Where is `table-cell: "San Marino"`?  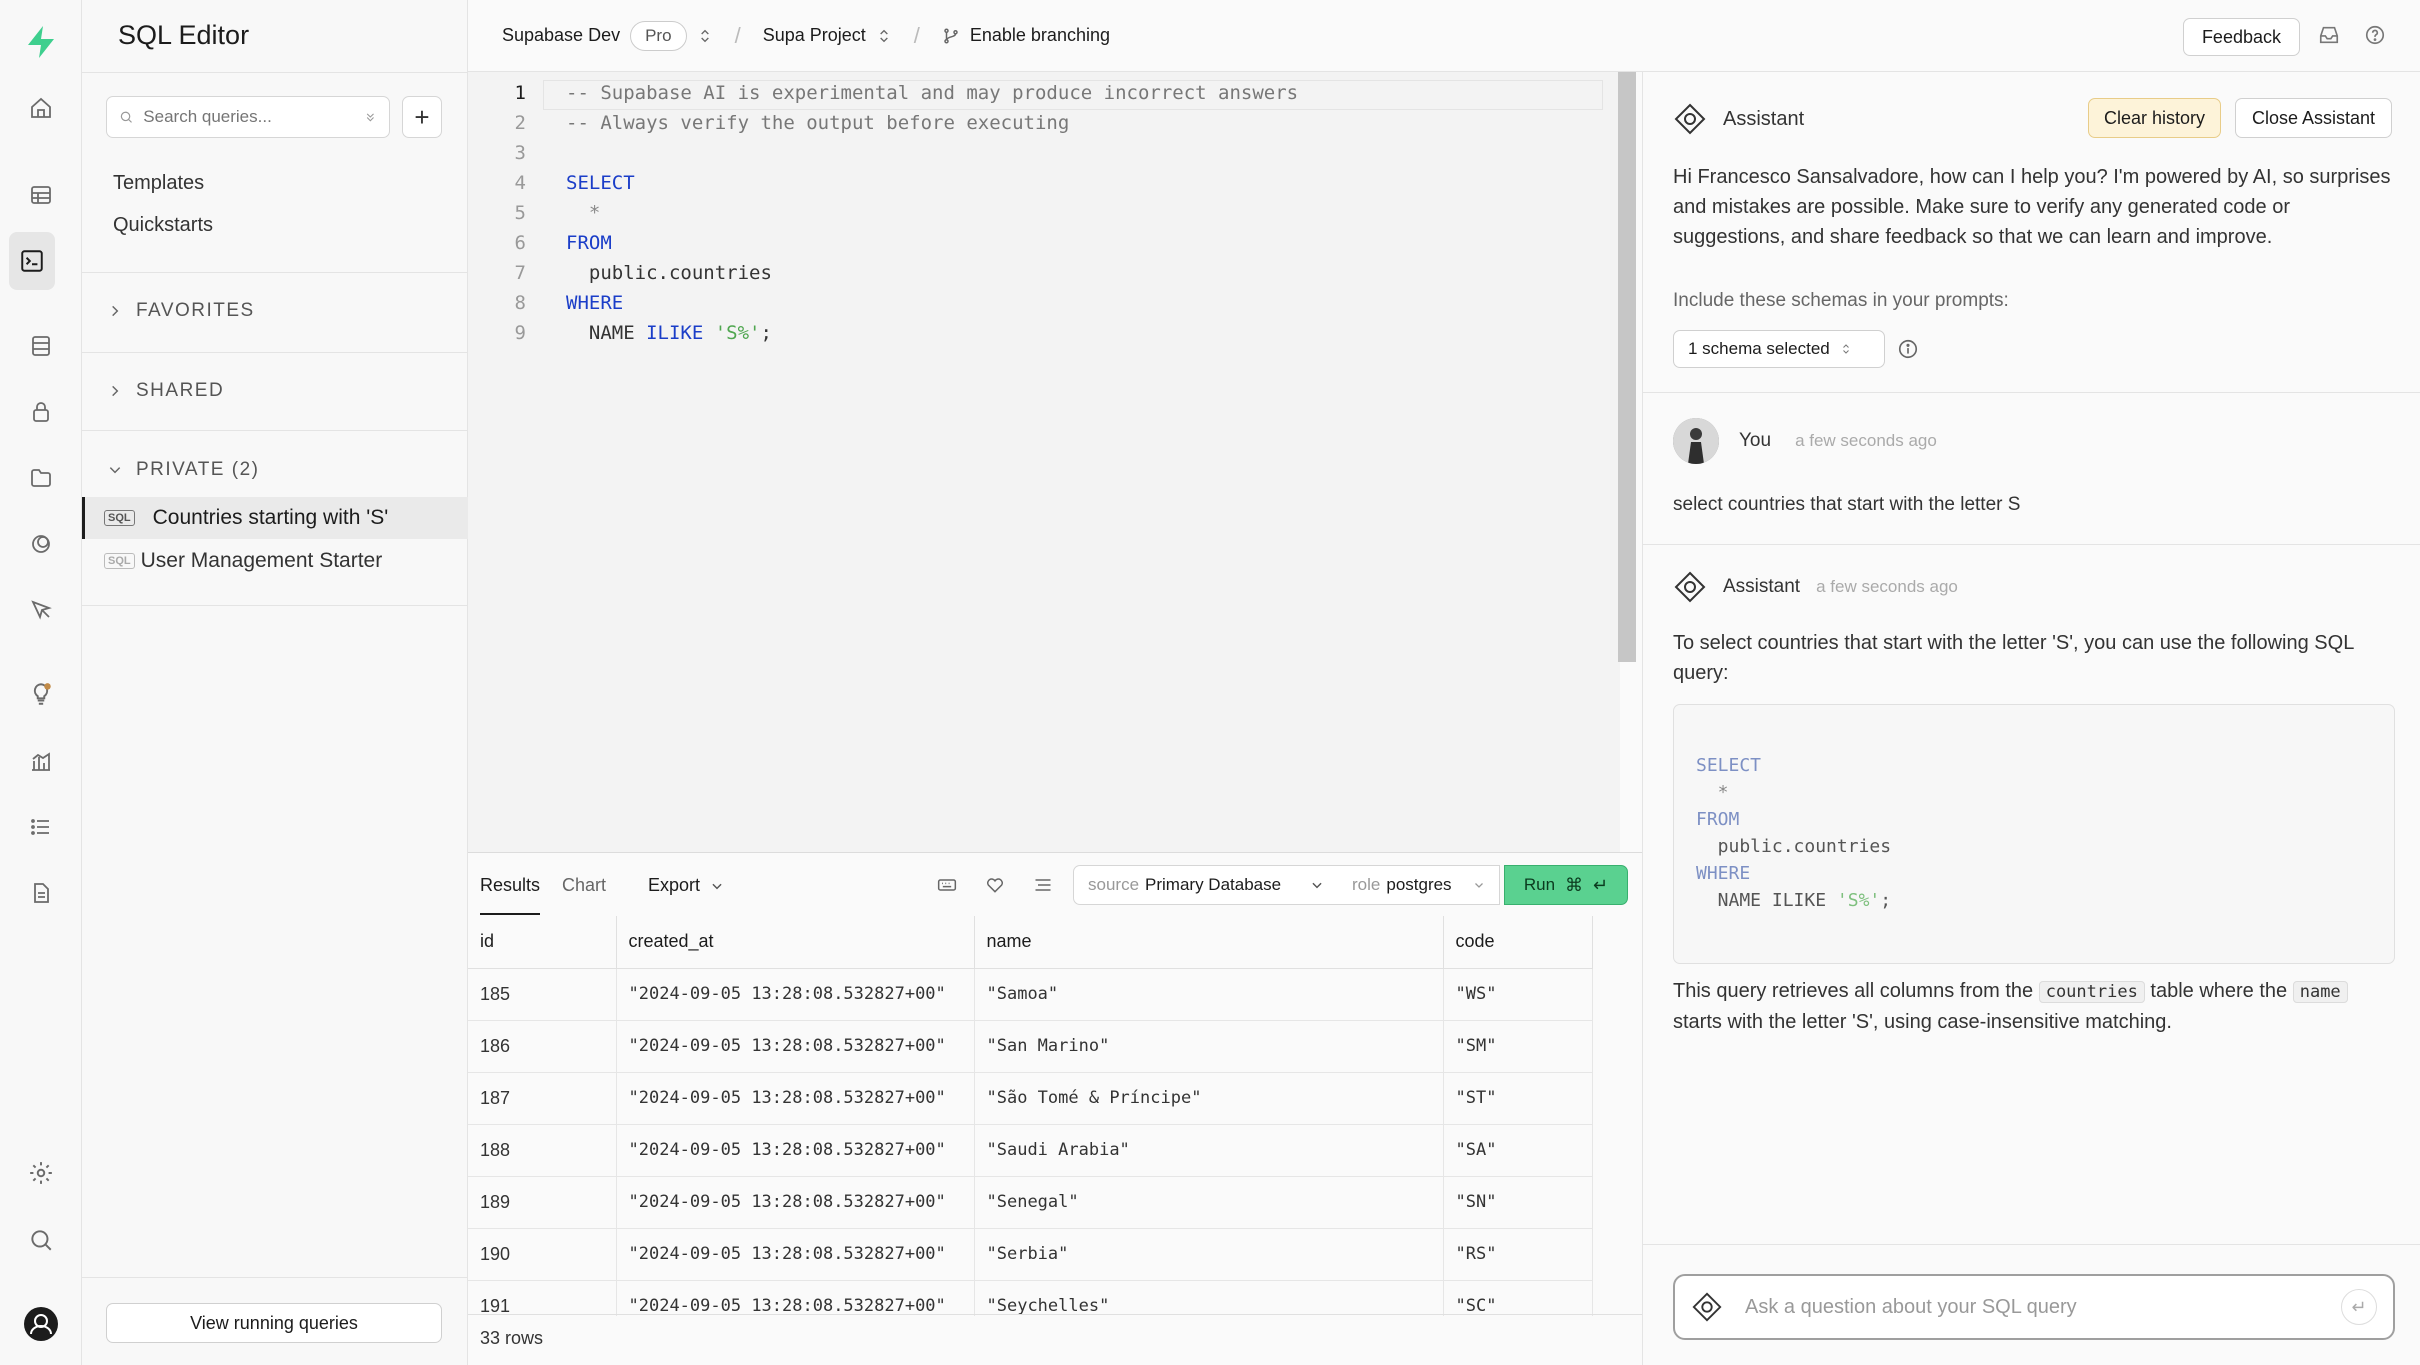
table-cell: "San Marino" is located at coordinates (1209, 1046).